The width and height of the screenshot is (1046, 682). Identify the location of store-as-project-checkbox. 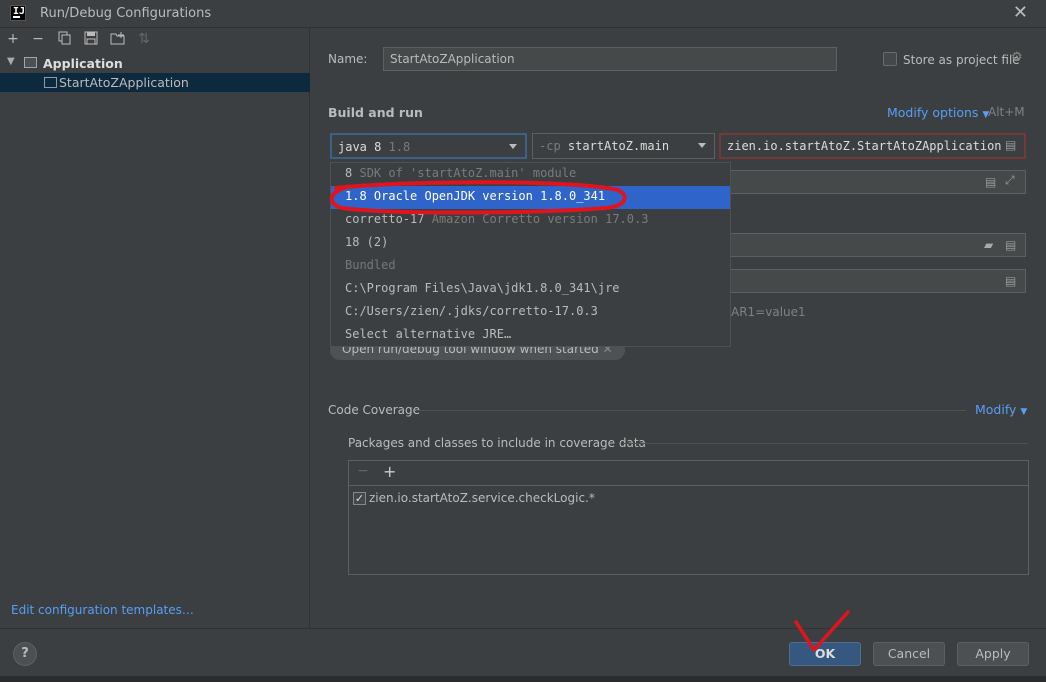
(890, 59).